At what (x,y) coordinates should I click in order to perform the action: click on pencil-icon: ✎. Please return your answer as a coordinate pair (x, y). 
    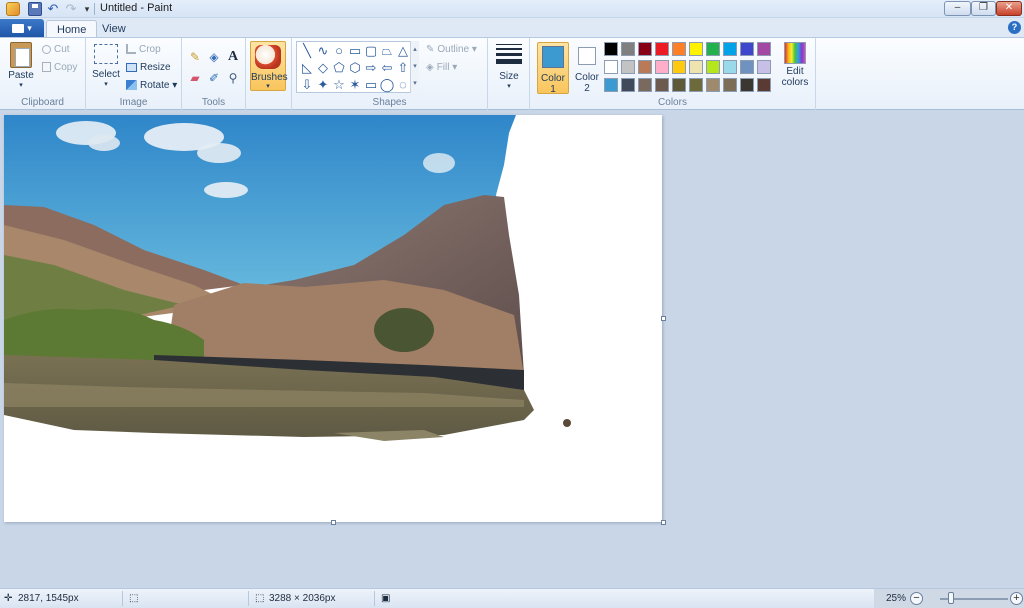
    Looking at the image, I should click on (195, 57).